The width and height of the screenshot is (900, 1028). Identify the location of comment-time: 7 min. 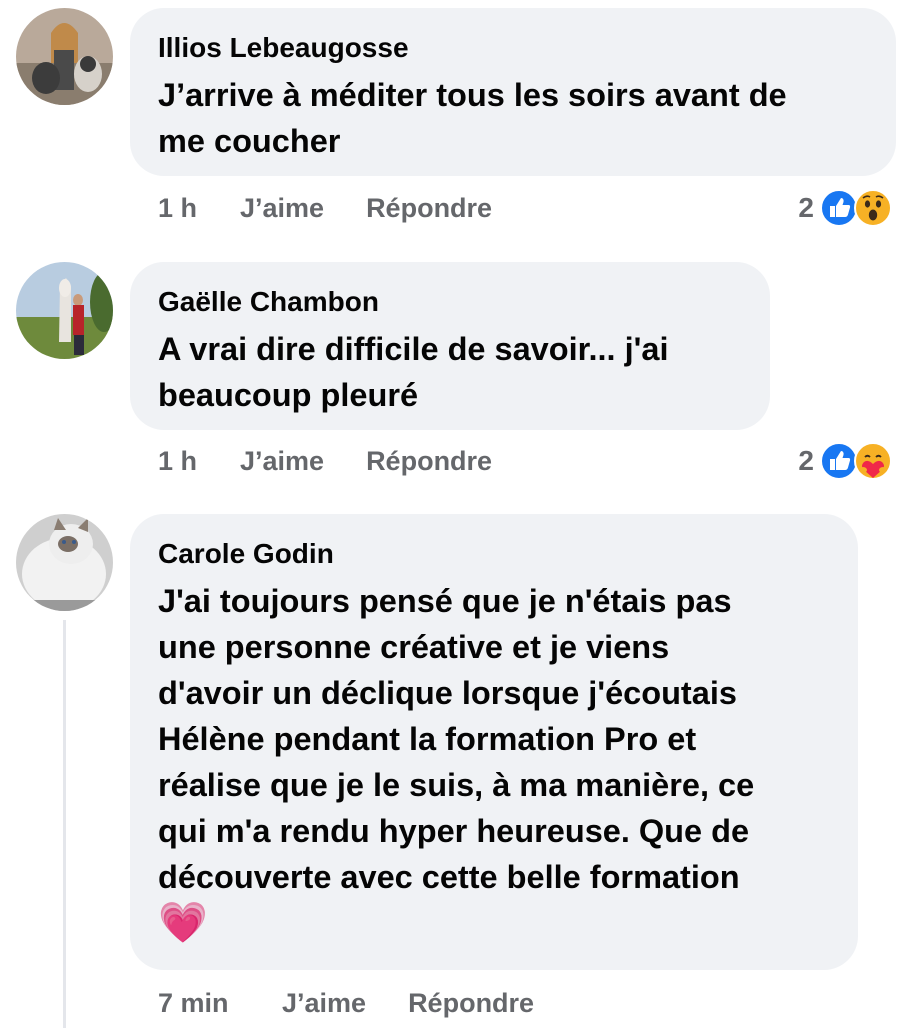
(220, 1003).